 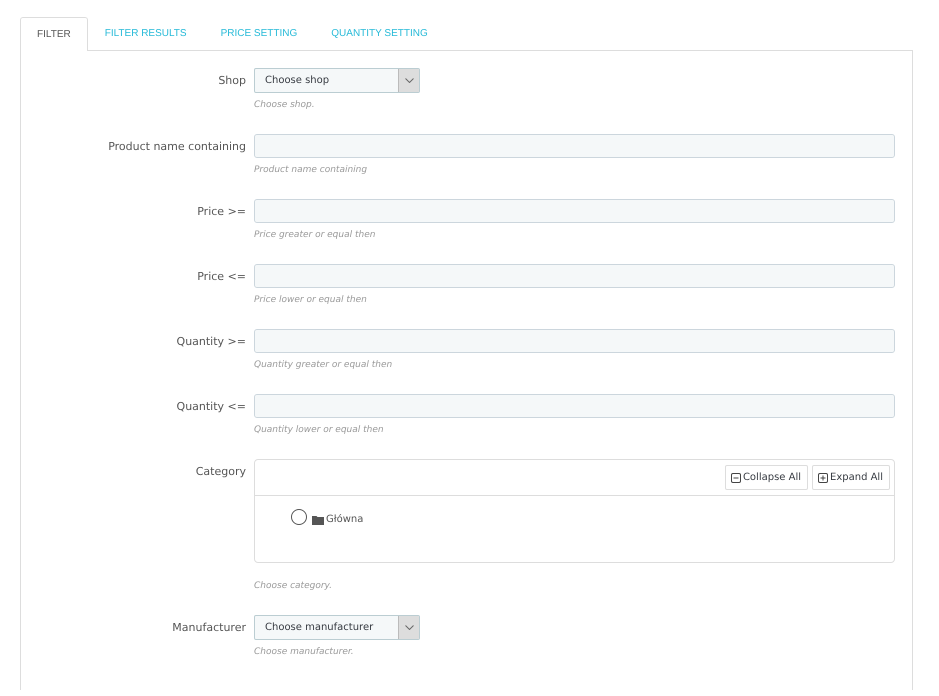 What do you see at coordinates (176, 147) in the screenshot?
I see `field-label: Product name containing` at bounding box center [176, 147].